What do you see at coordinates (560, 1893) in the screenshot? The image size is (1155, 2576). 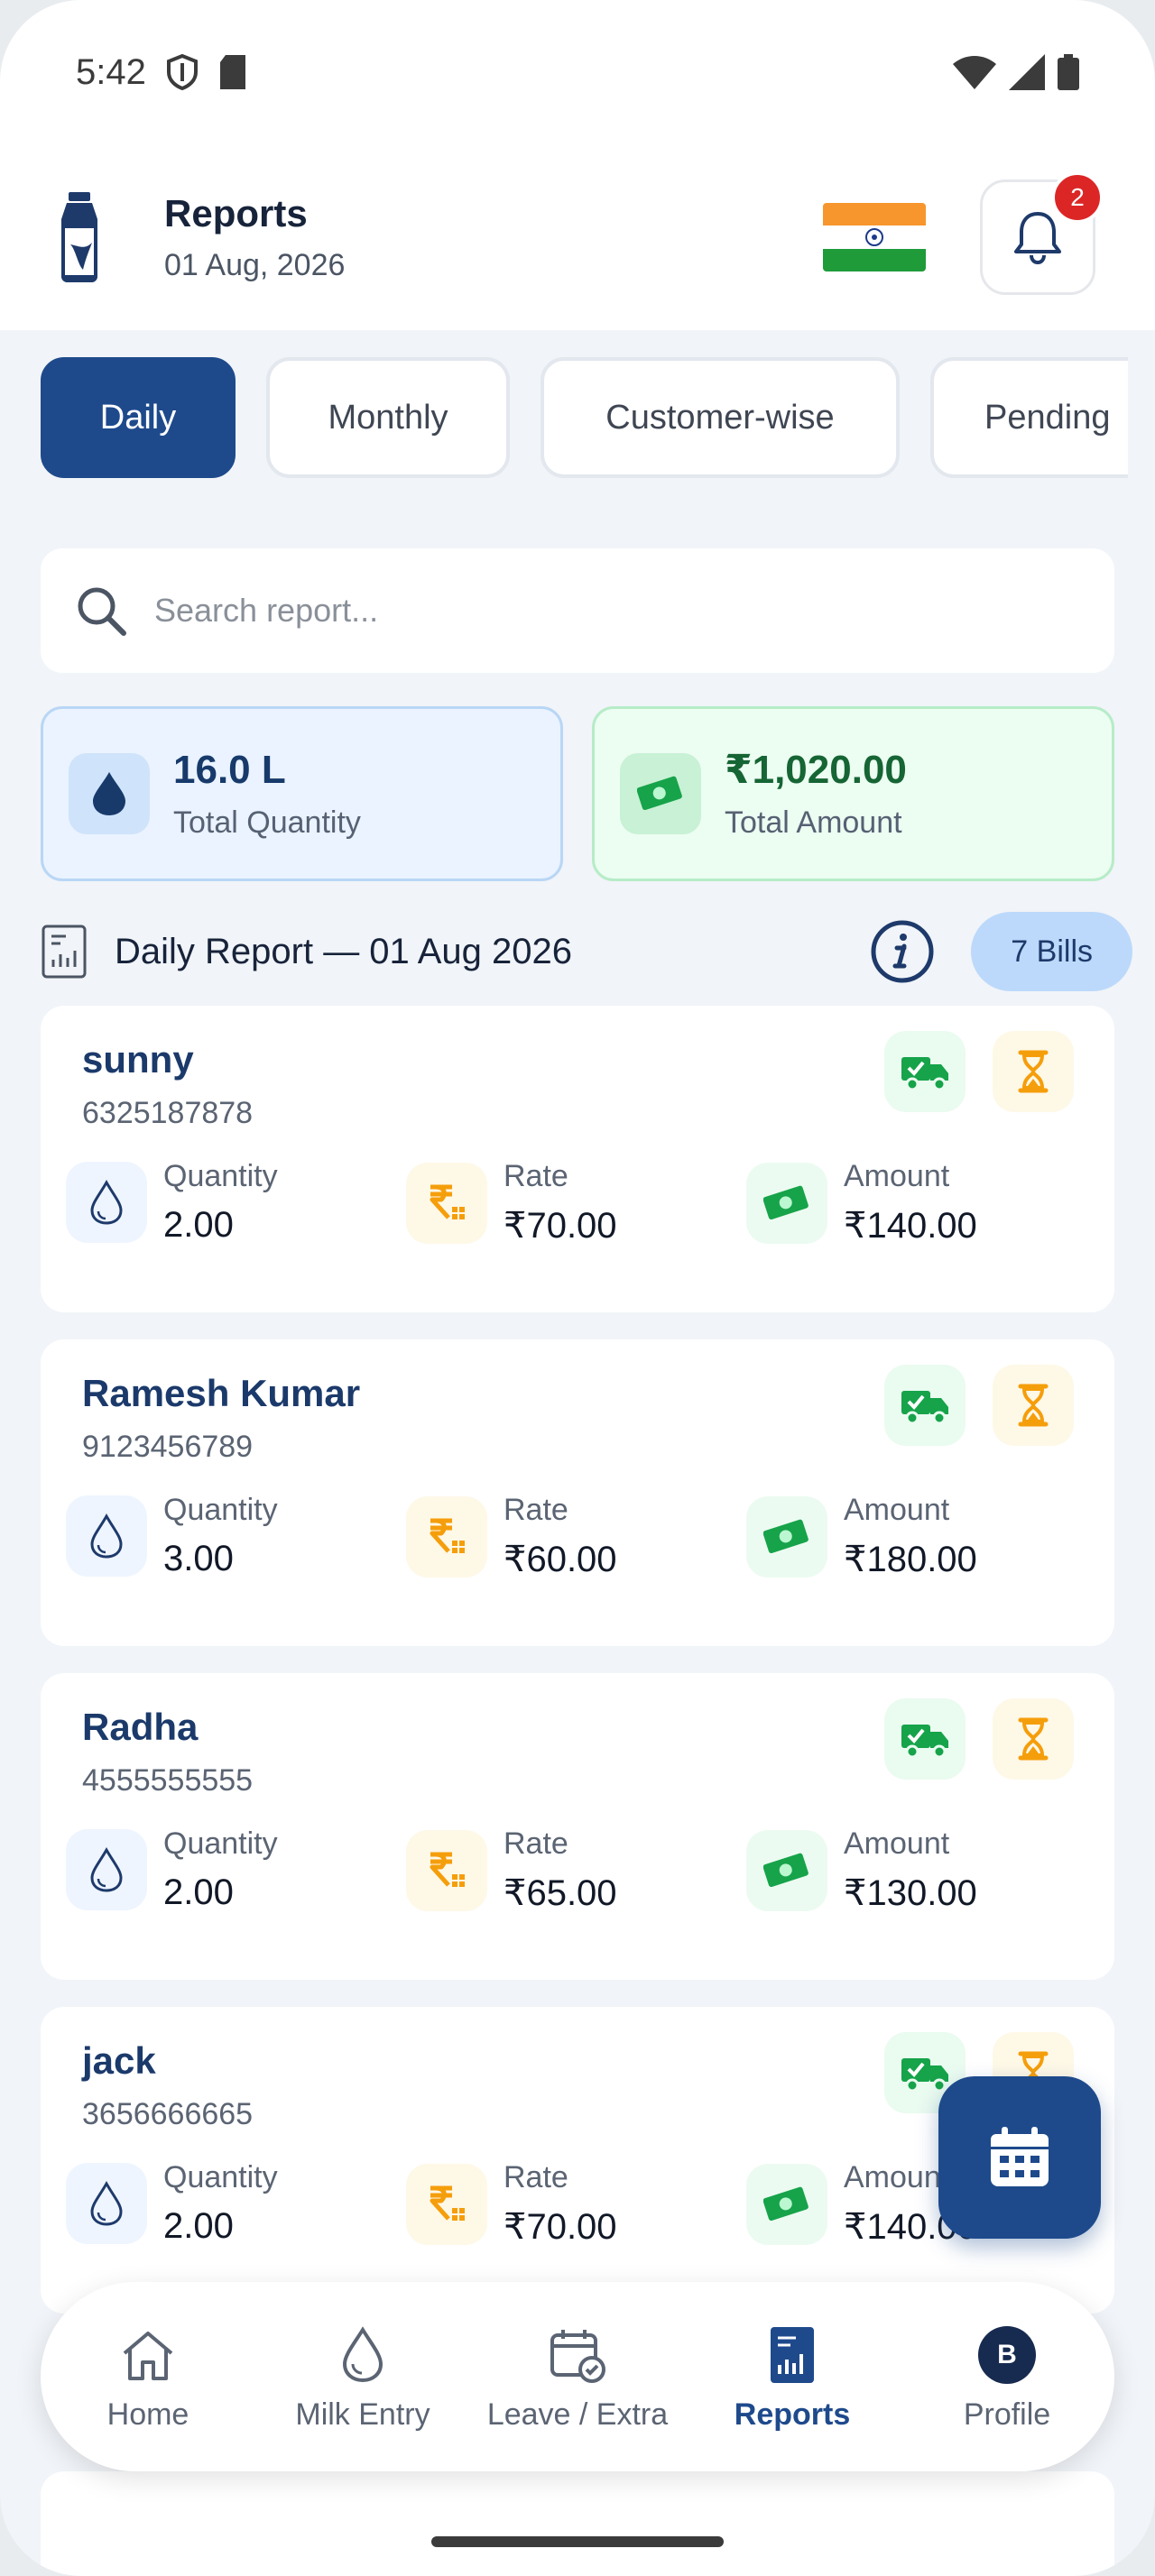 I see `rate-value: ₹65.00` at bounding box center [560, 1893].